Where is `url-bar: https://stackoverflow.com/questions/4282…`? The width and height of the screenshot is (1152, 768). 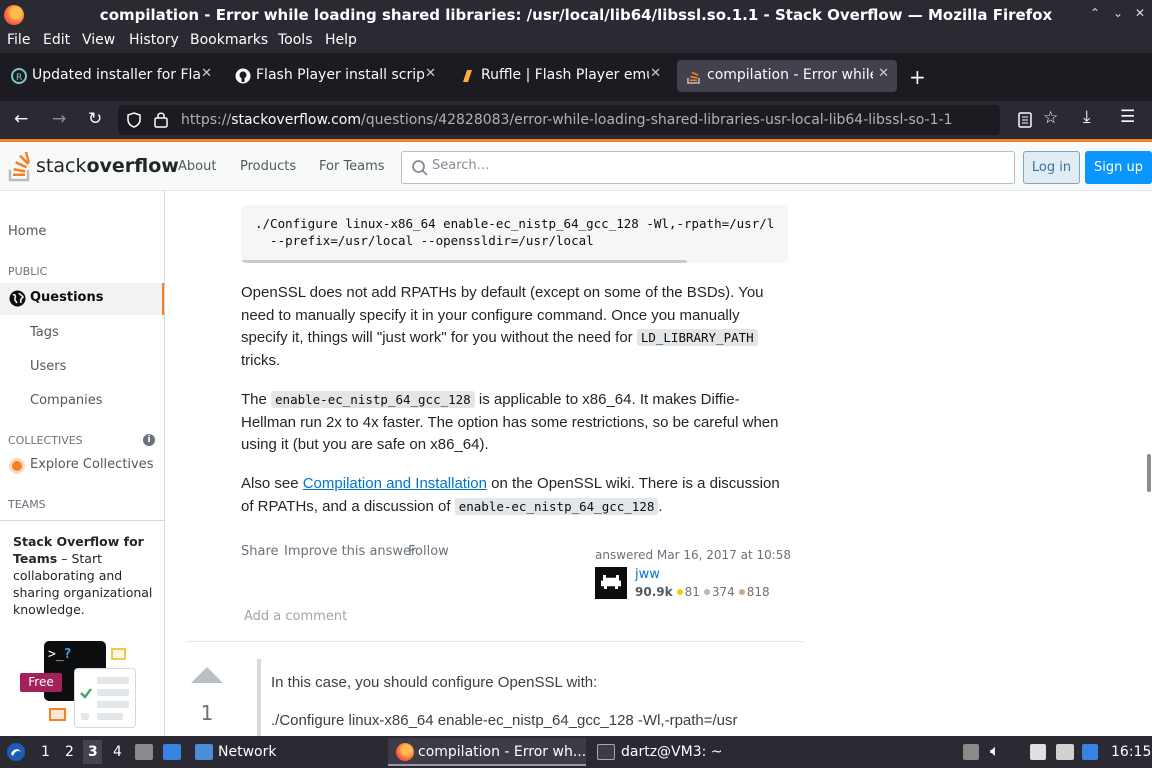 url-bar: https://stackoverflow.com/questions/4282… is located at coordinates (559, 120).